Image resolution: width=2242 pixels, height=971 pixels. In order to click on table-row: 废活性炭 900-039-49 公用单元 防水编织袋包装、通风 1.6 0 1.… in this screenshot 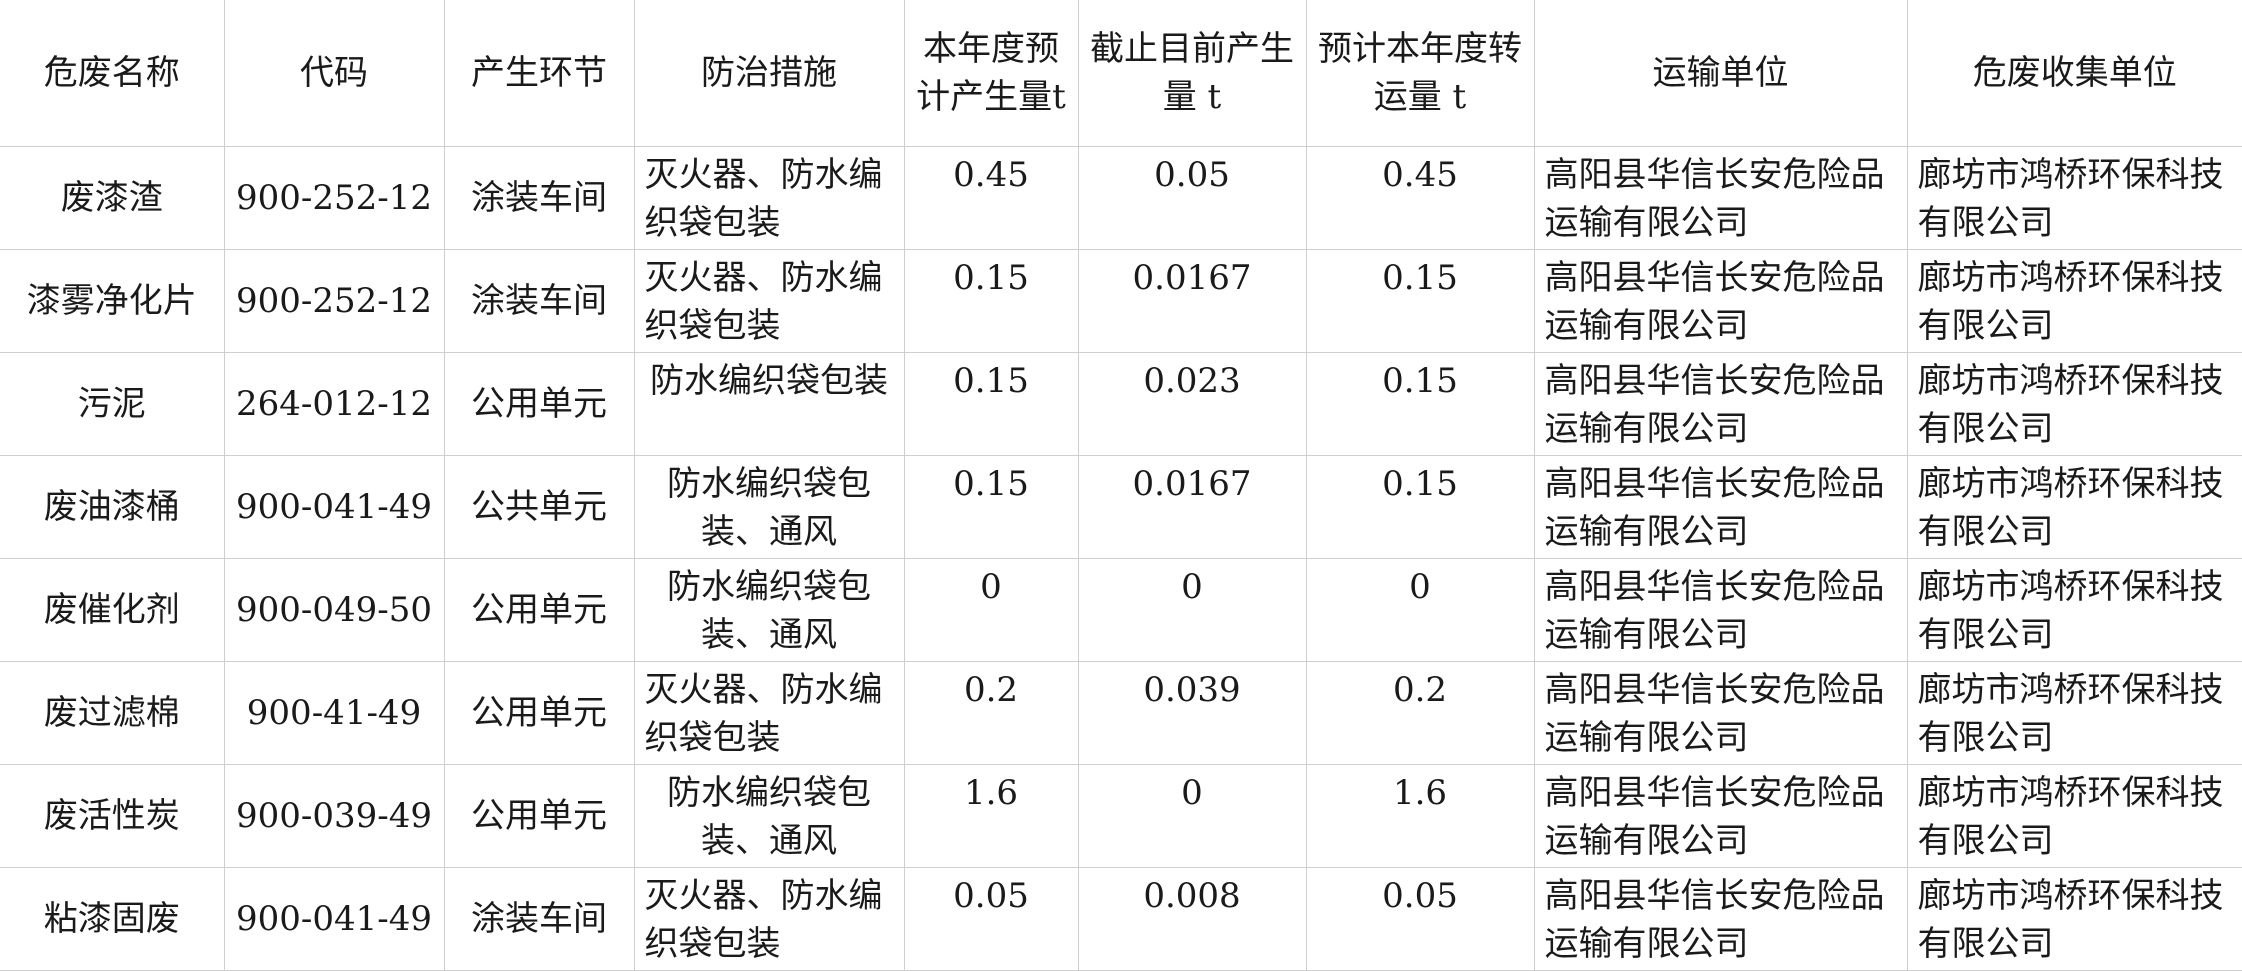, I will do `click(1121, 816)`.